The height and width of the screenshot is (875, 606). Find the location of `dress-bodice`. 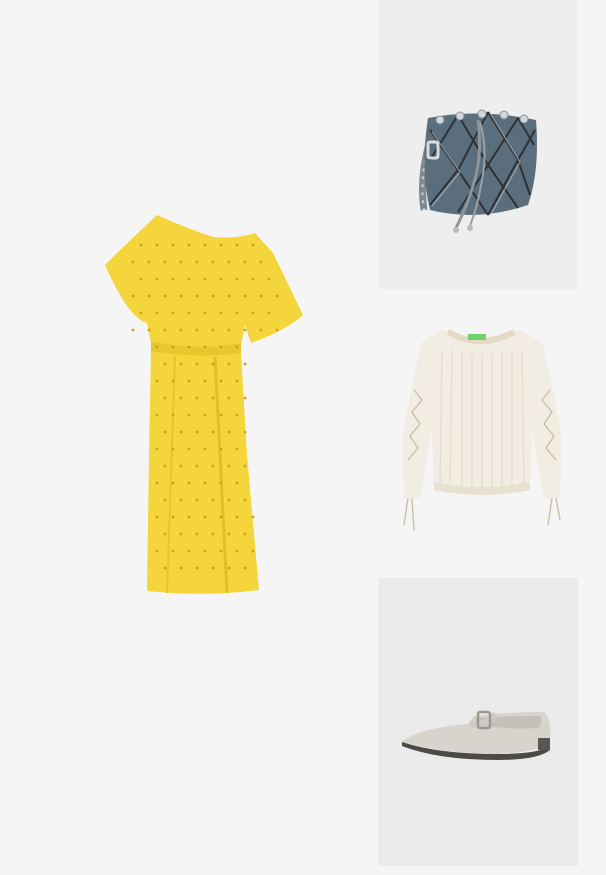

dress-bodice is located at coordinates (204, 281).